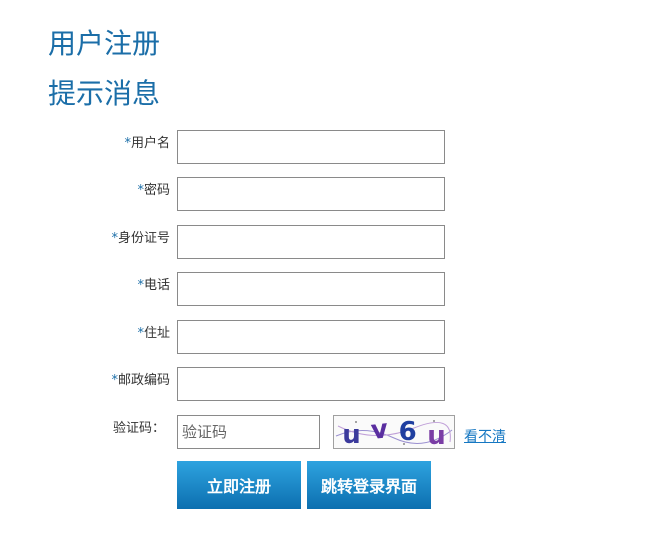 The image size is (665, 553). I want to click on form-row-postal-code: *邮政编码, so click(332, 384).